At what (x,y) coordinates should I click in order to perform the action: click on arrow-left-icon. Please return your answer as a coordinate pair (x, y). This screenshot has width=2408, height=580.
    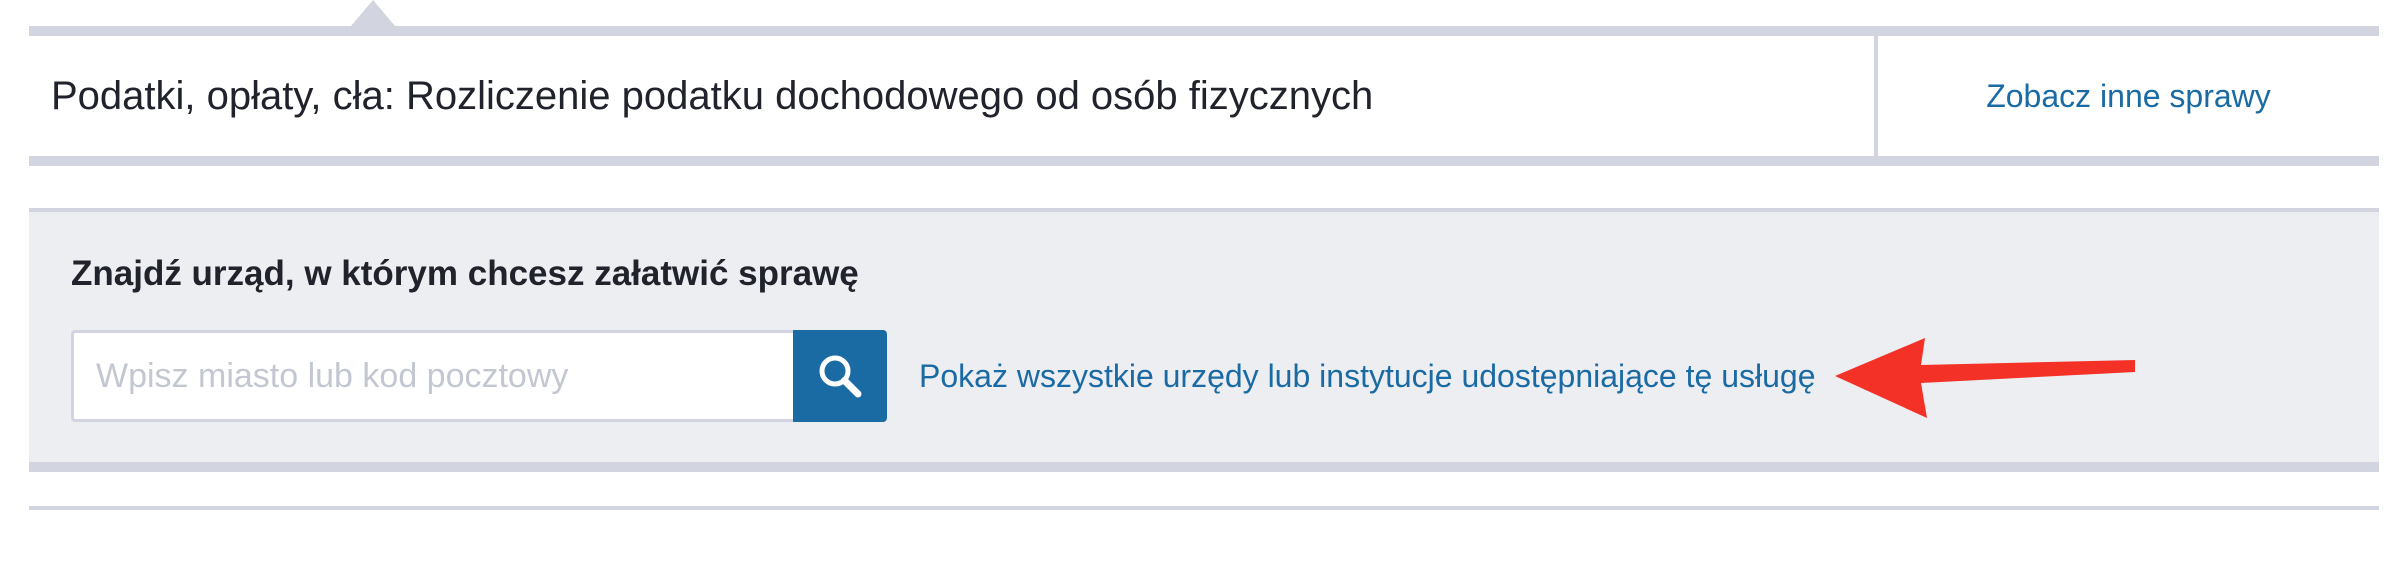
    Looking at the image, I should click on (1985, 378).